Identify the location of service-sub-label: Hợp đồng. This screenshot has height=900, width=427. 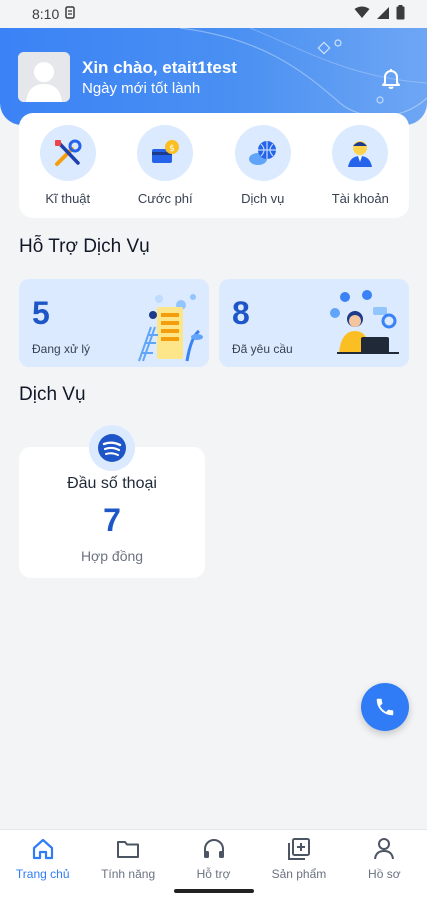
(112, 556).